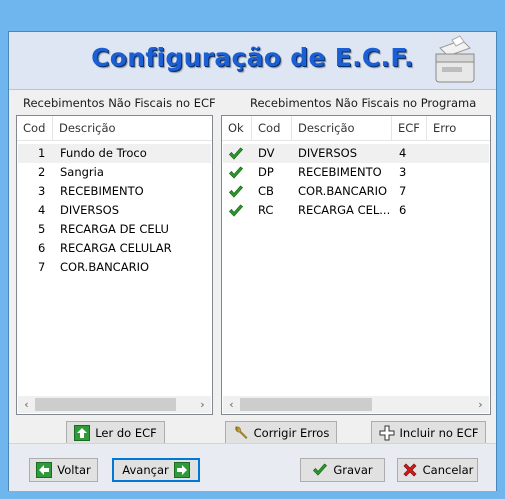  What do you see at coordinates (42, 248) in the screenshot?
I see `cell-cod: 6` at bounding box center [42, 248].